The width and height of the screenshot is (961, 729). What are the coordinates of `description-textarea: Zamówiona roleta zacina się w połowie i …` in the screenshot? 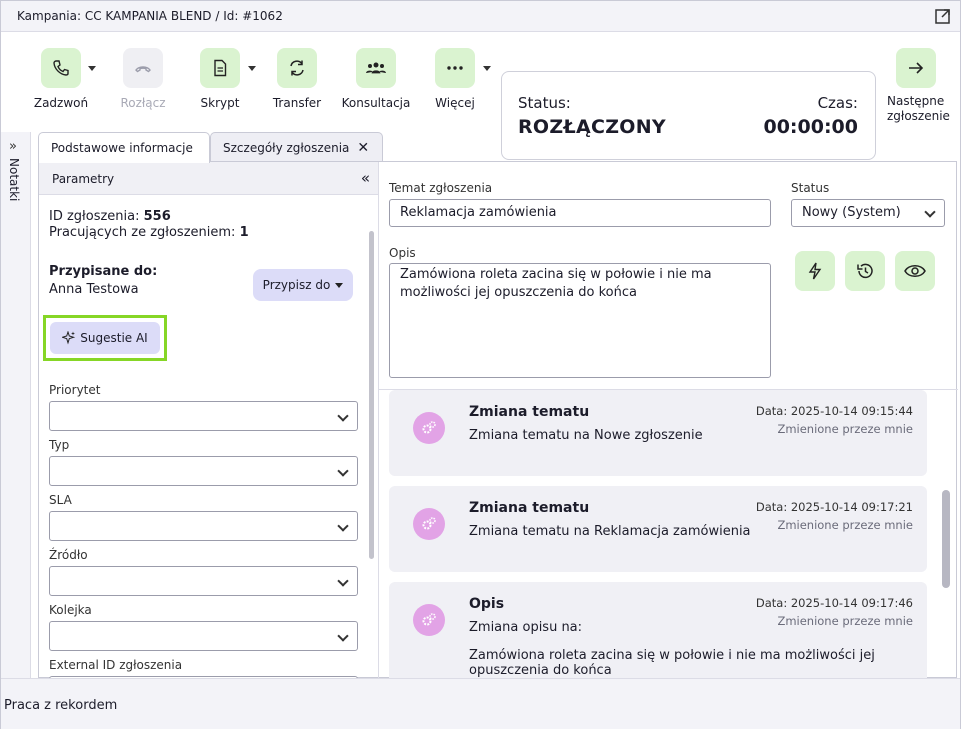 It's located at (580, 320).